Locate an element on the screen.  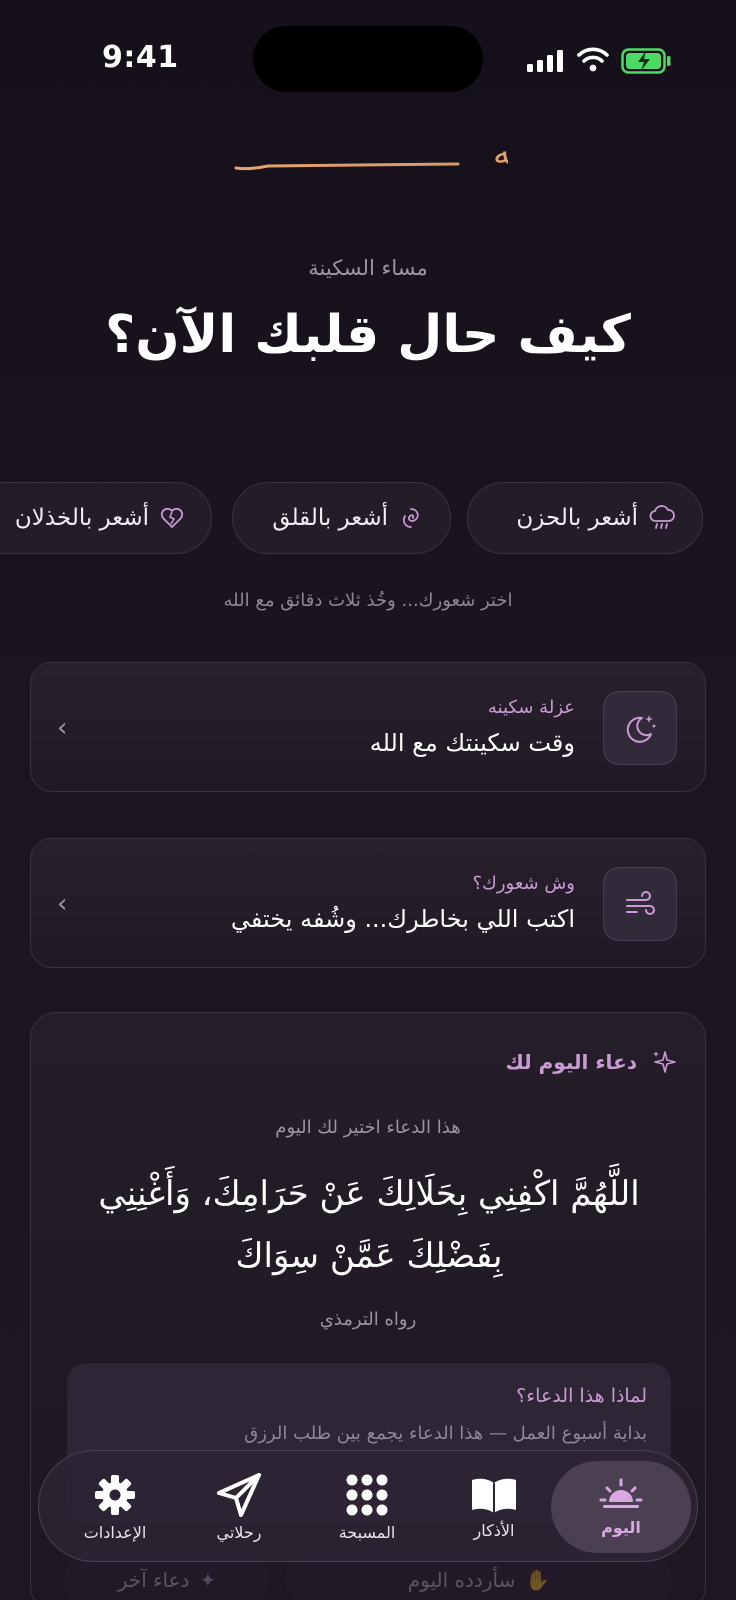
greeting: مساء السكينة is located at coordinates (368, 268).